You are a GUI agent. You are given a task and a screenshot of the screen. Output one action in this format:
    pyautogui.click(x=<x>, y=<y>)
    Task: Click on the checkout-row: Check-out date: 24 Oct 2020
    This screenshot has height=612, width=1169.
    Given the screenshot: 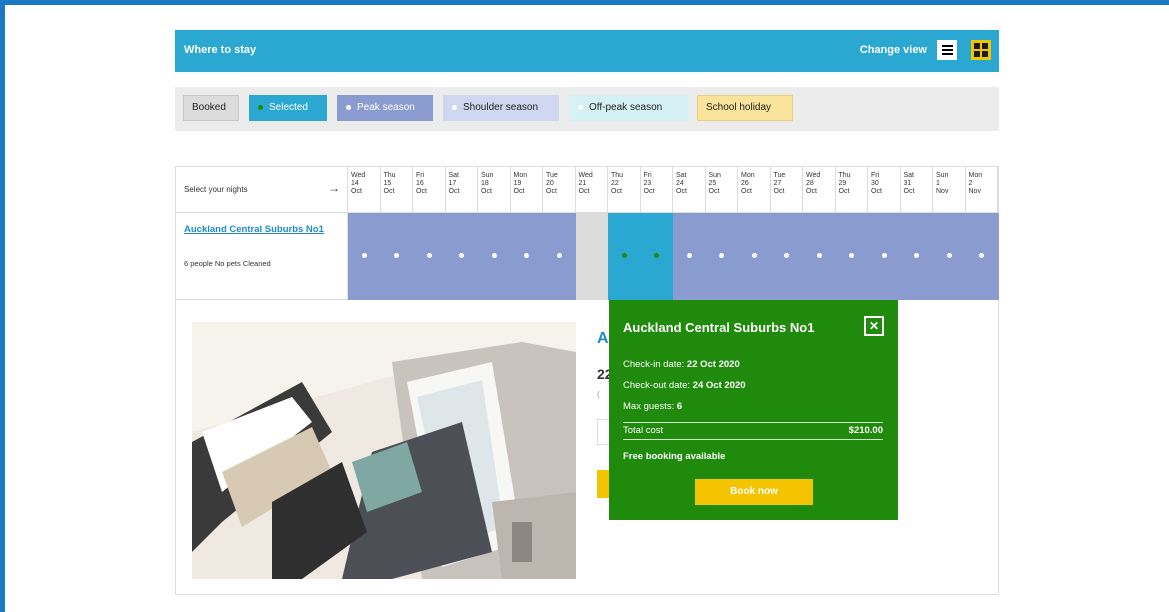 What is the action you would take?
    pyautogui.click(x=684, y=385)
    